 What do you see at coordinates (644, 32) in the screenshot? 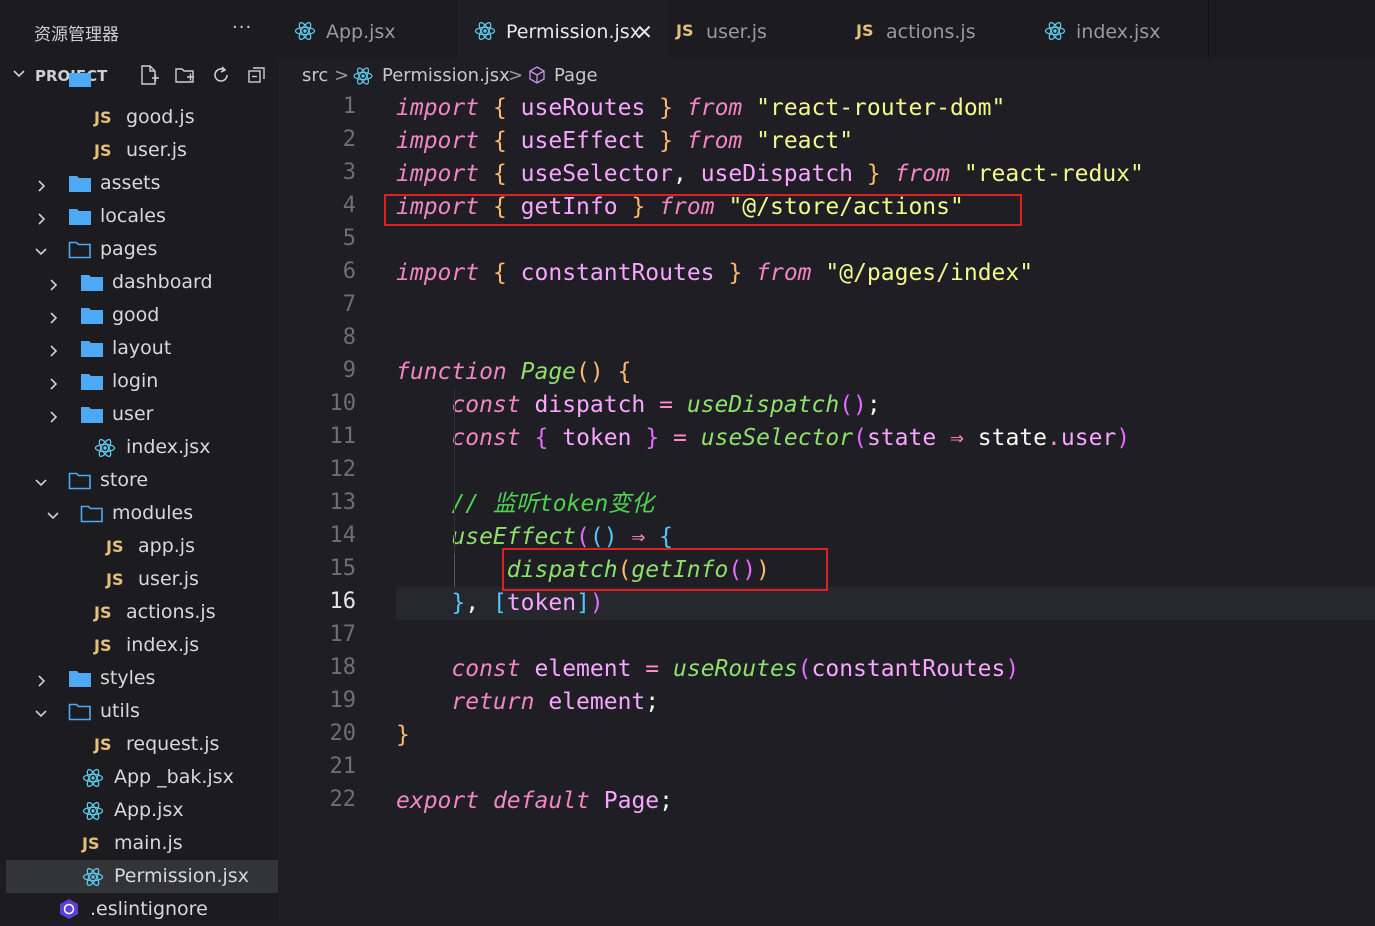
I see `close-icon: ✕` at bounding box center [644, 32].